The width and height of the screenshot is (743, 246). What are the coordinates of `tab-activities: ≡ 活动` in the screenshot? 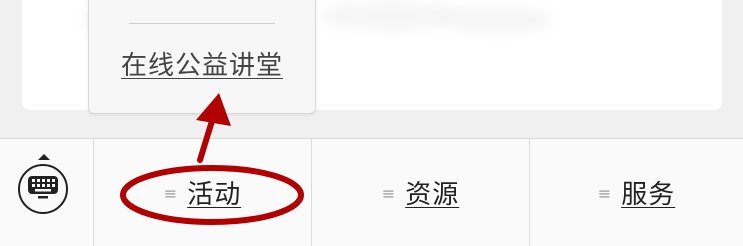 It's located at (202, 192).